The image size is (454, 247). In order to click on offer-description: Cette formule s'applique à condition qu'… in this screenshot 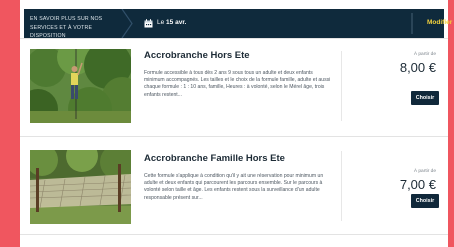, I will do `click(234, 187)`.